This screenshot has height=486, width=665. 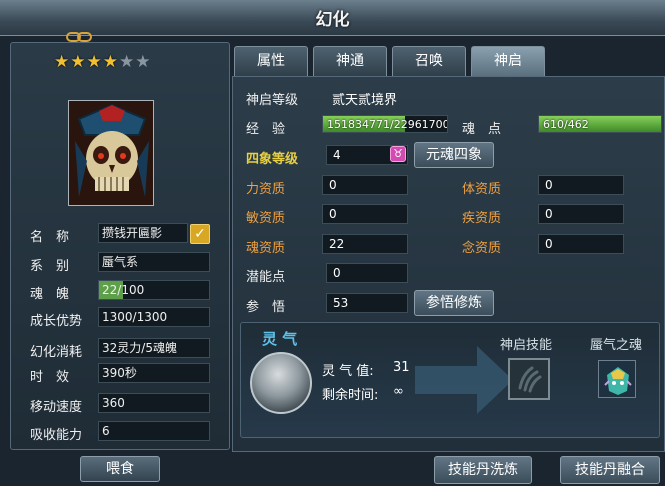 I want to click on skill-pill-fuse-button: 技能丹融合, so click(x=610, y=470).